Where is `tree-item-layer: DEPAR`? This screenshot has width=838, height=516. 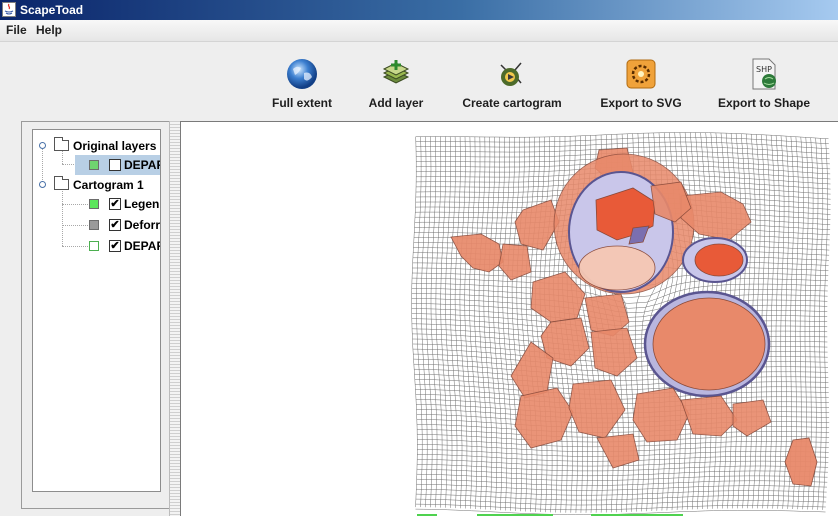
tree-item-layer: DEPAR is located at coordinates (96, 165).